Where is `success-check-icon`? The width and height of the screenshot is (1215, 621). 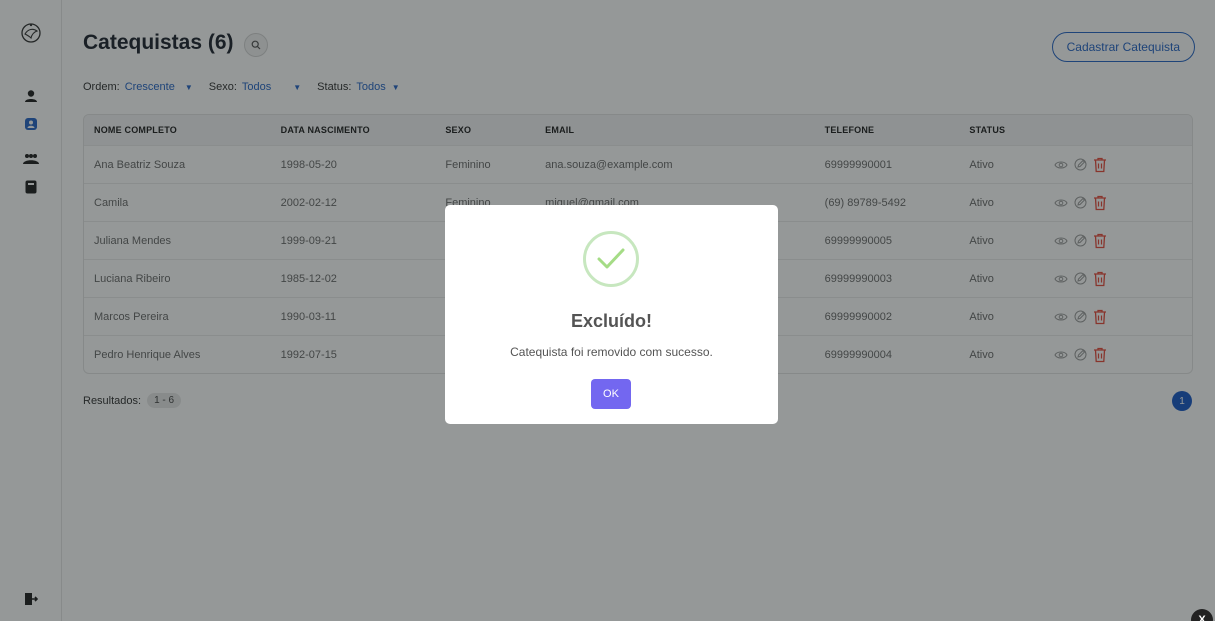 success-check-icon is located at coordinates (611, 259).